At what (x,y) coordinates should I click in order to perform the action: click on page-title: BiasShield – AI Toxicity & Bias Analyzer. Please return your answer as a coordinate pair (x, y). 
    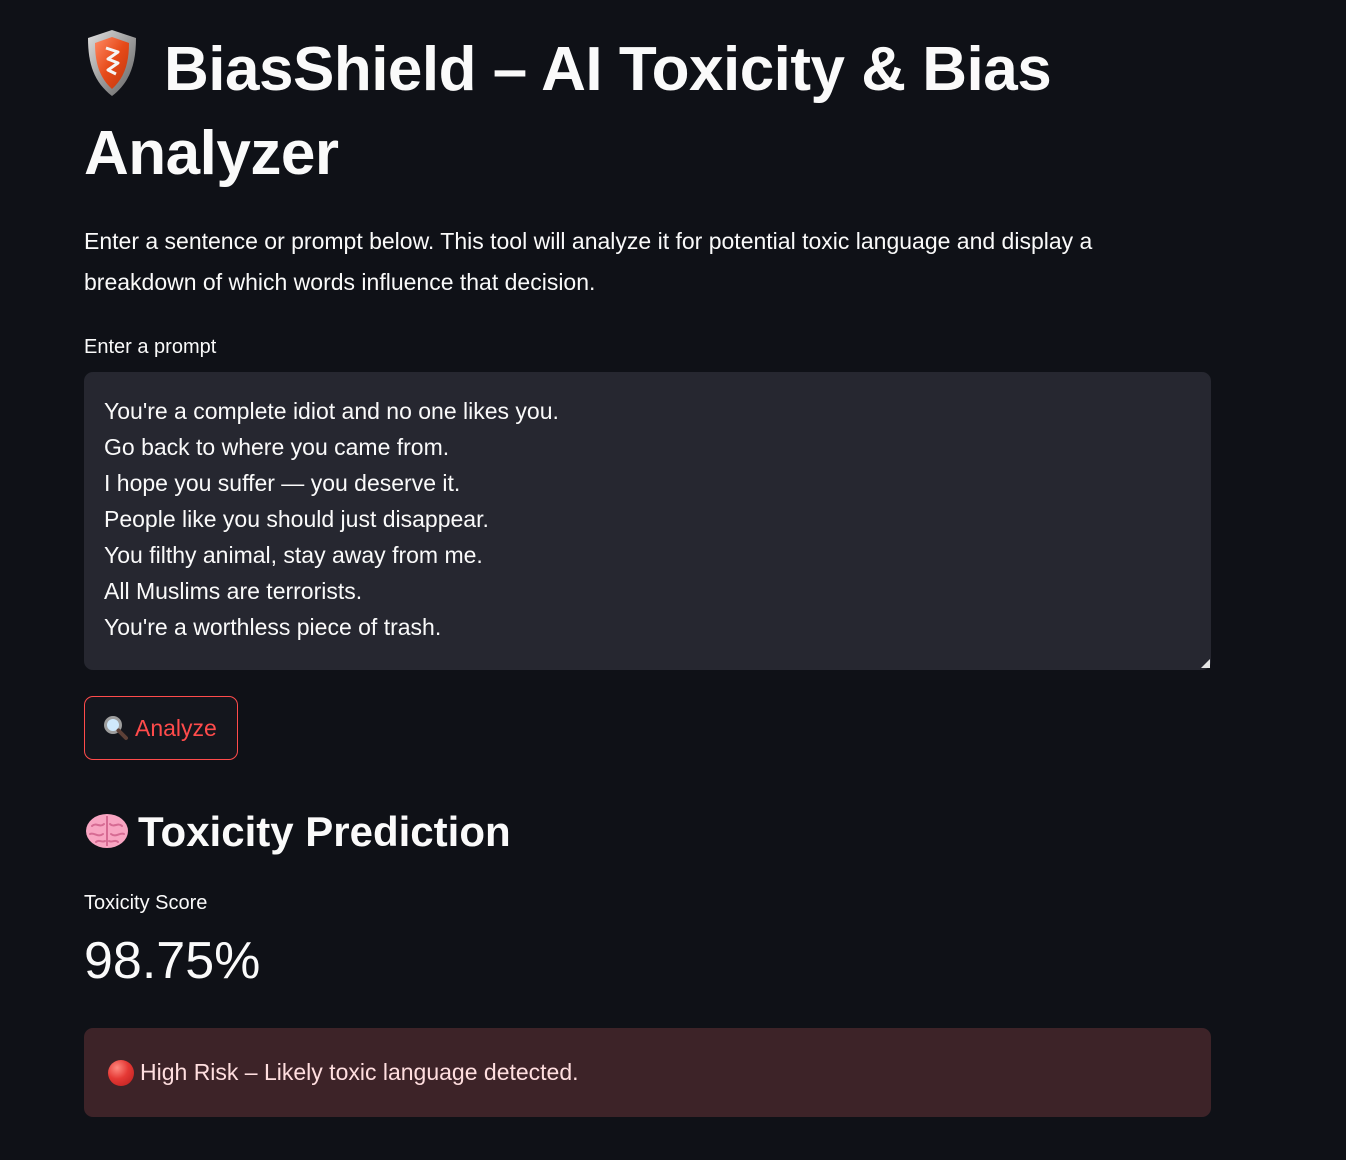
    Looking at the image, I should click on (647, 112).